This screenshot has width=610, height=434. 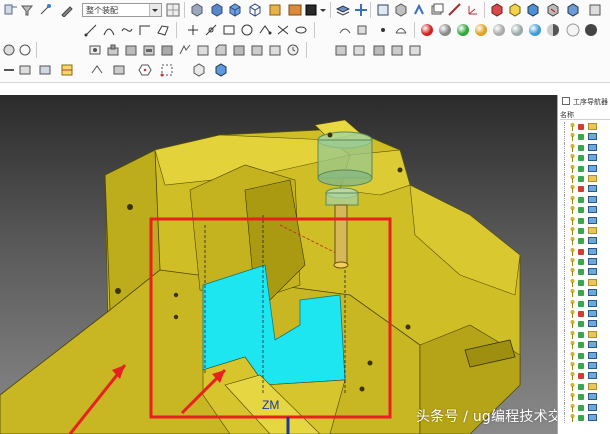 What do you see at coordinates (463, 30) in the screenshot?
I see `green-ball-icon` at bounding box center [463, 30].